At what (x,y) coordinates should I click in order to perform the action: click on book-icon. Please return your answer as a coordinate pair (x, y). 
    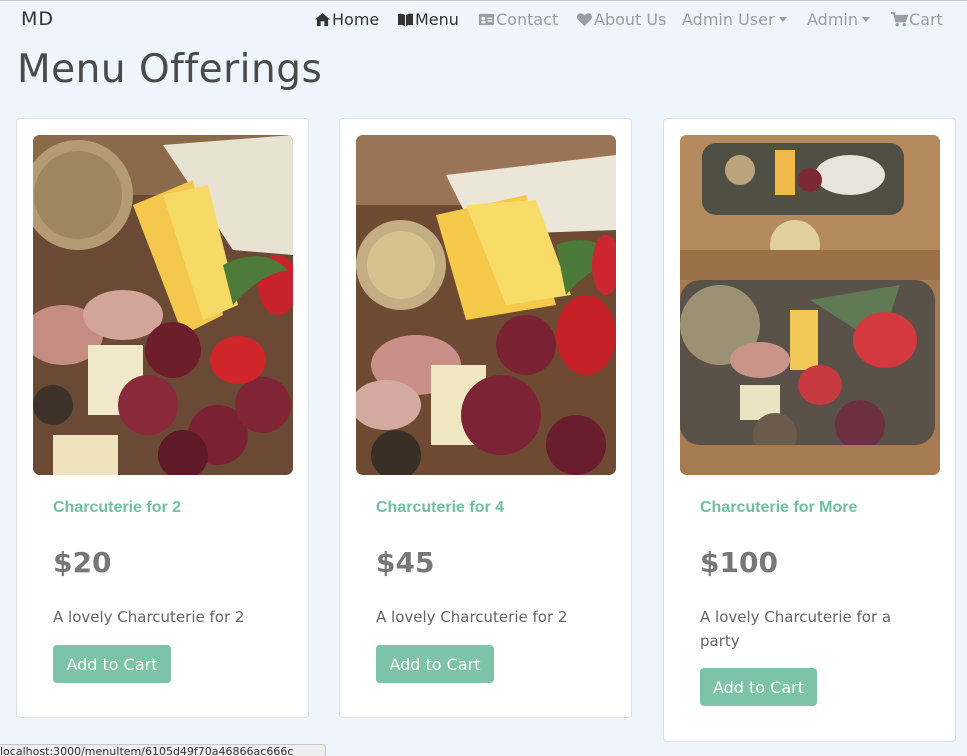
    Looking at the image, I should click on (405, 19).